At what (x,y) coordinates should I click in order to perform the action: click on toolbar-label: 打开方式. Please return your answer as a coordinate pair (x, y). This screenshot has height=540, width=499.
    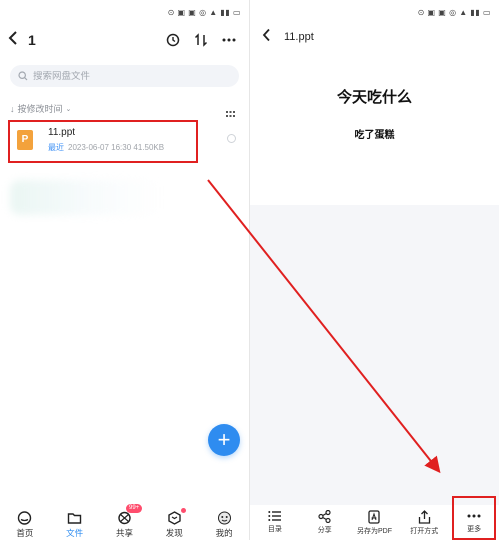
    Looking at the image, I should click on (424, 531).